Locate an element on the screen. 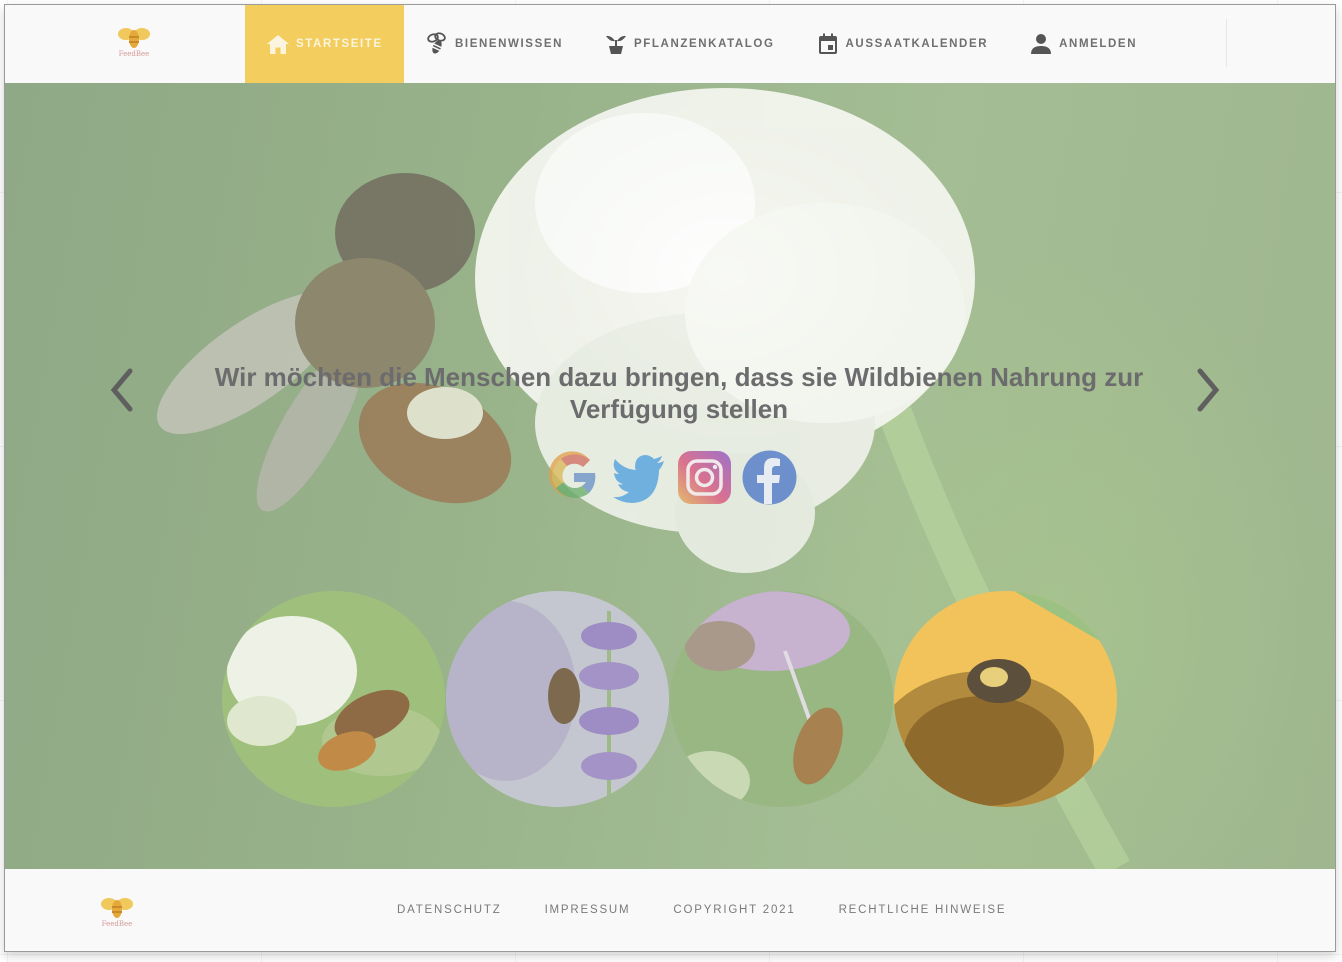  nav-item-bienenwissen: BIENENWISSEN is located at coordinates (493, 44).